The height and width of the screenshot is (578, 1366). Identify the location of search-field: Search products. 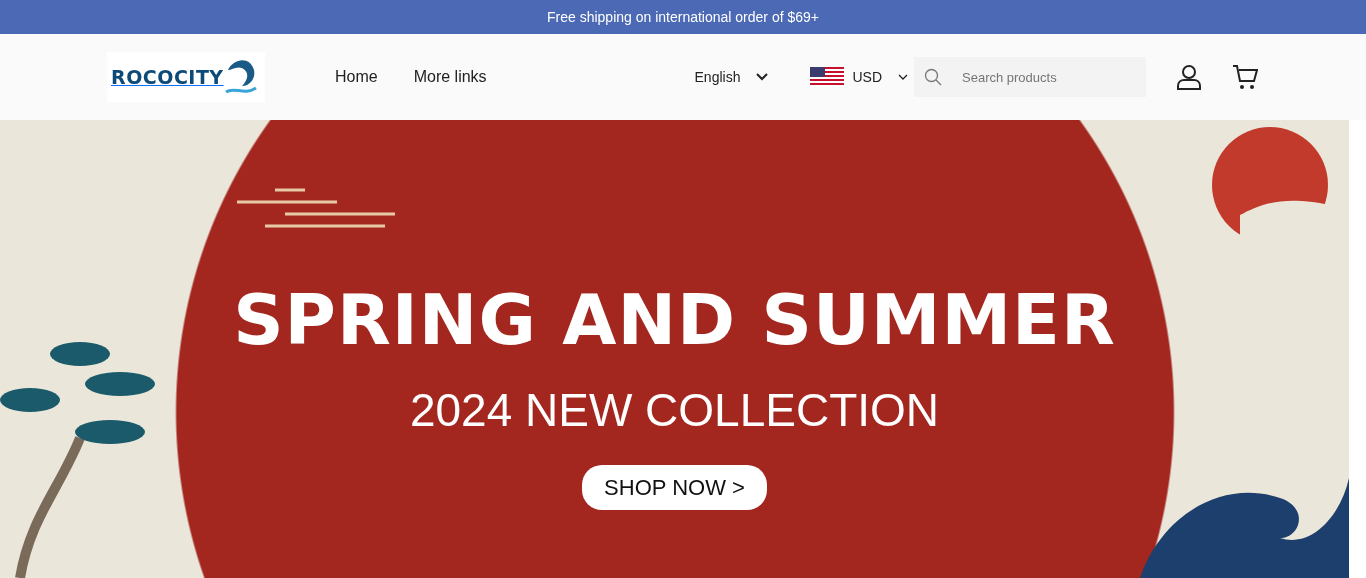
(1030, 77).